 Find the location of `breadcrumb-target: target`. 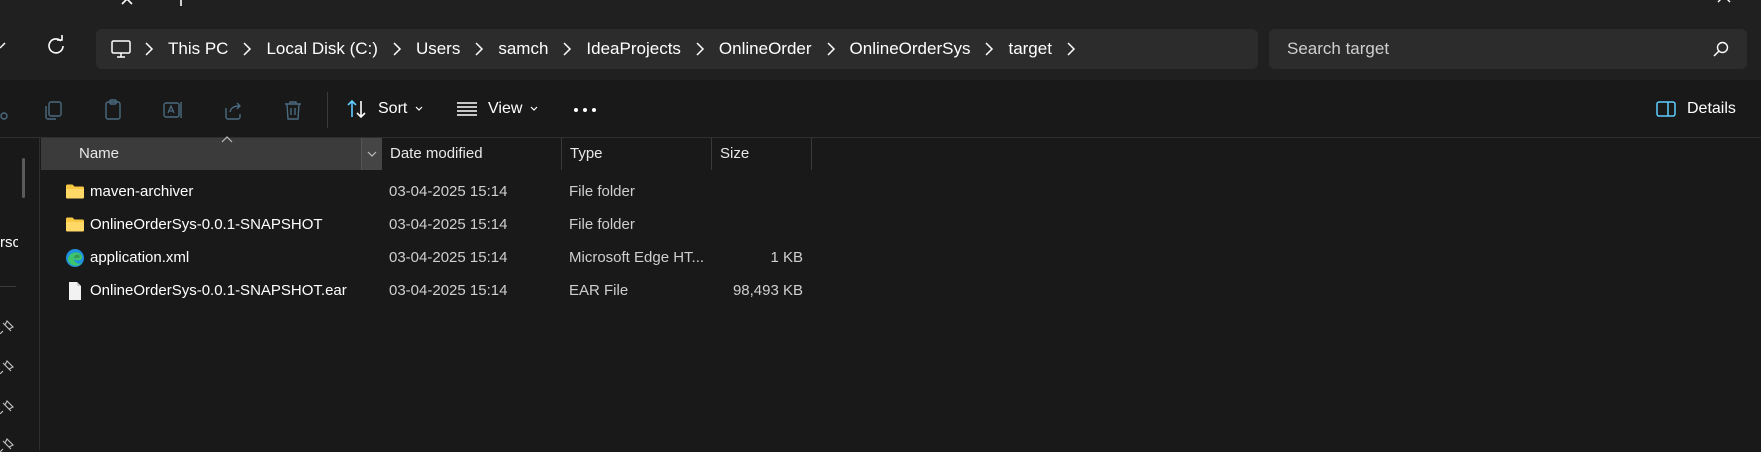

breadcrumb-target: target is located at coordinates (1029, 49).